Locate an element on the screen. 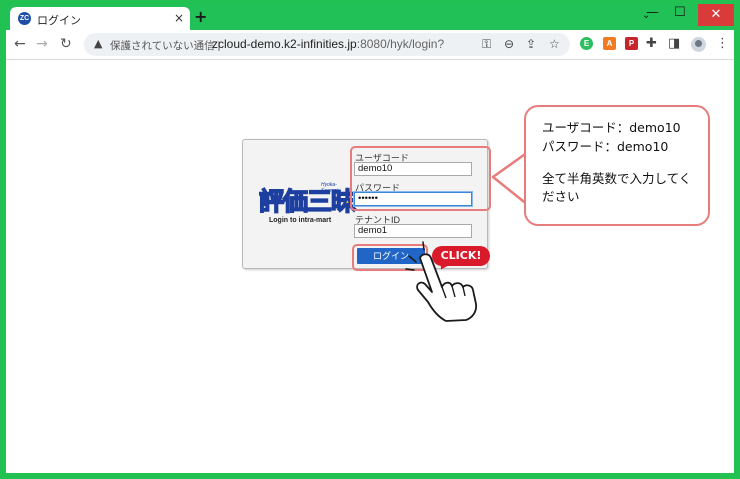 The height and width of the screenshot is (479, 740). url-host: zcloud-demo.k2-infinities.jp is located at coordinates (284, 44).